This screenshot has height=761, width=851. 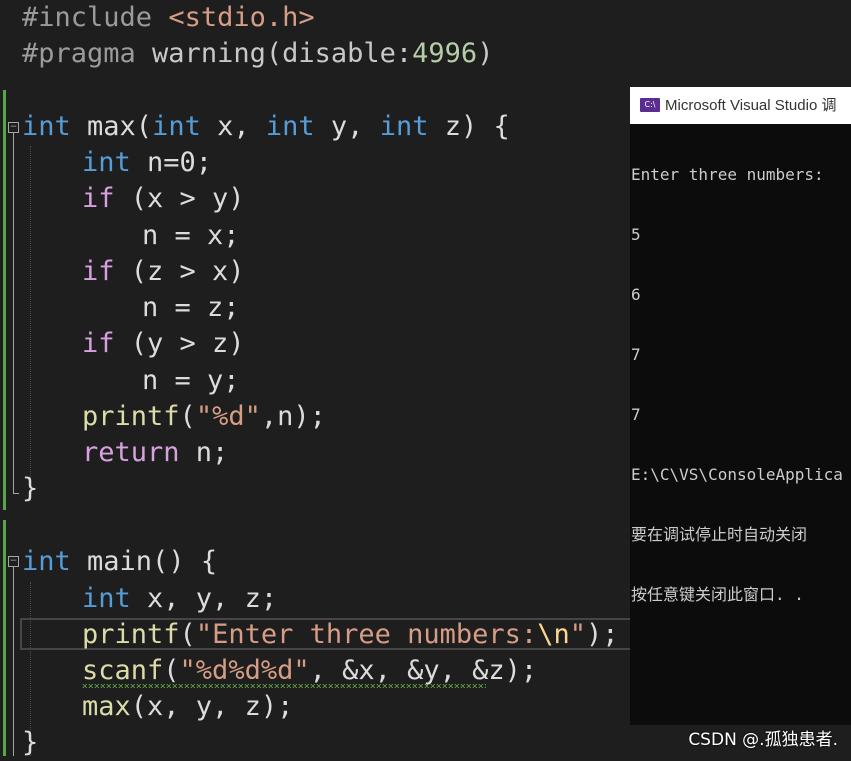 I want to click on code-text: , &x, &y, &z, so click(x=407, y=670).